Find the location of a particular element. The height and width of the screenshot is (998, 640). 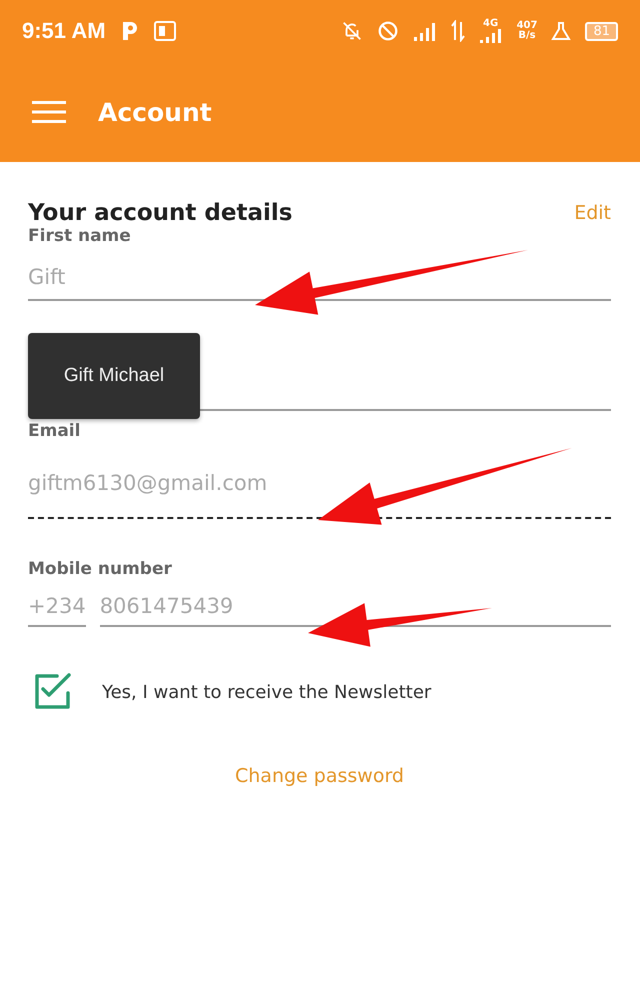

speed-unit: B/s is located at coordinates (527, 36).